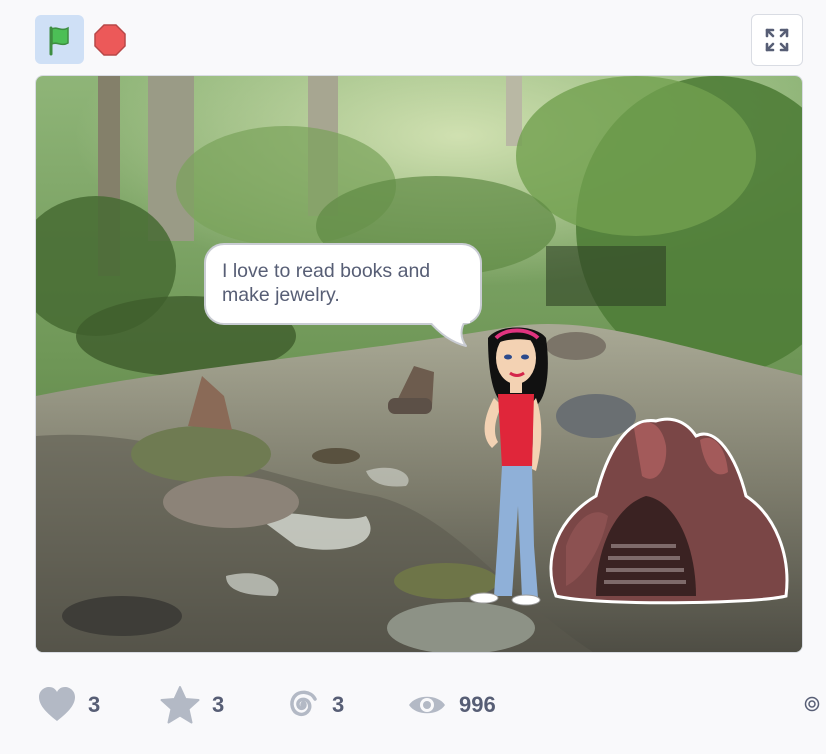 The image size is (826, 754). Describe the element at coordinates (218, 704) in the screenshot. I see `favorite-count: 3` at that location.